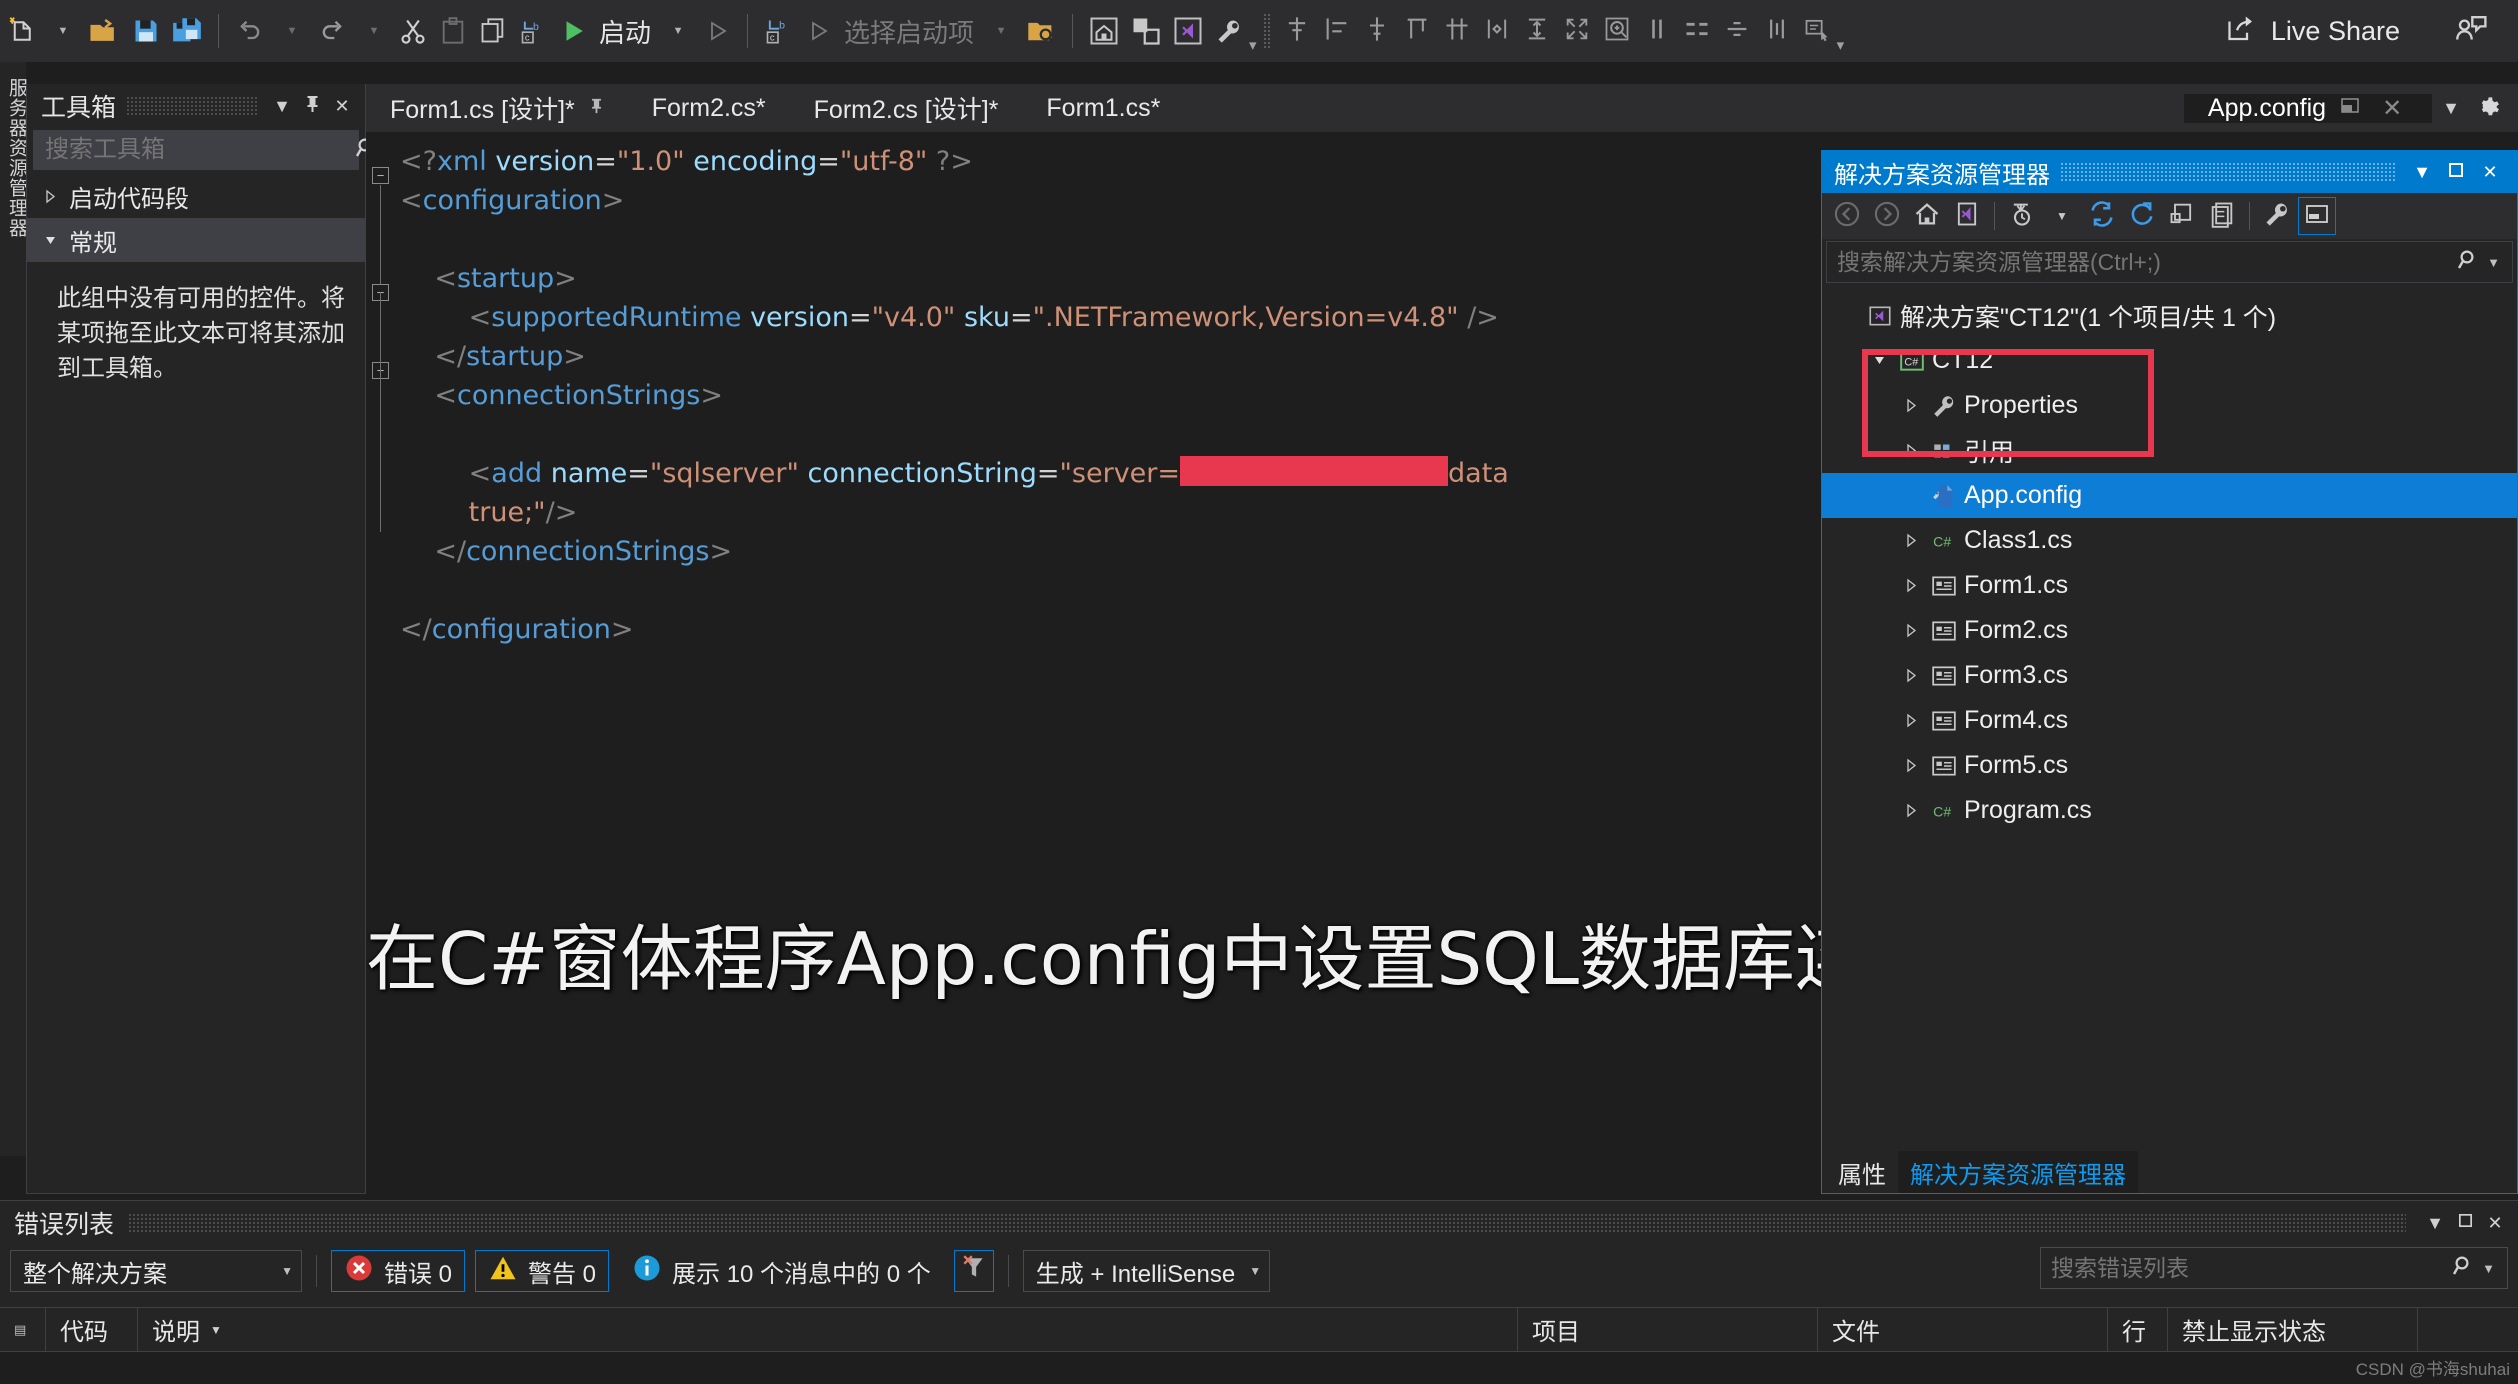  Describe the element at coordinates (2169, 315) in the screenshot. I see `solution-tree-item-ct1211: 解决方案"CT12"(1 个项目/共 1 个)` at that location.